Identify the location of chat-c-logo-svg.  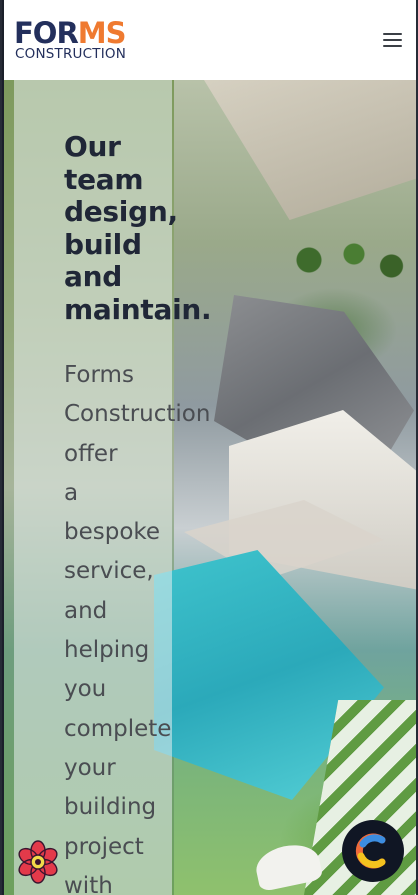
(370, 851).